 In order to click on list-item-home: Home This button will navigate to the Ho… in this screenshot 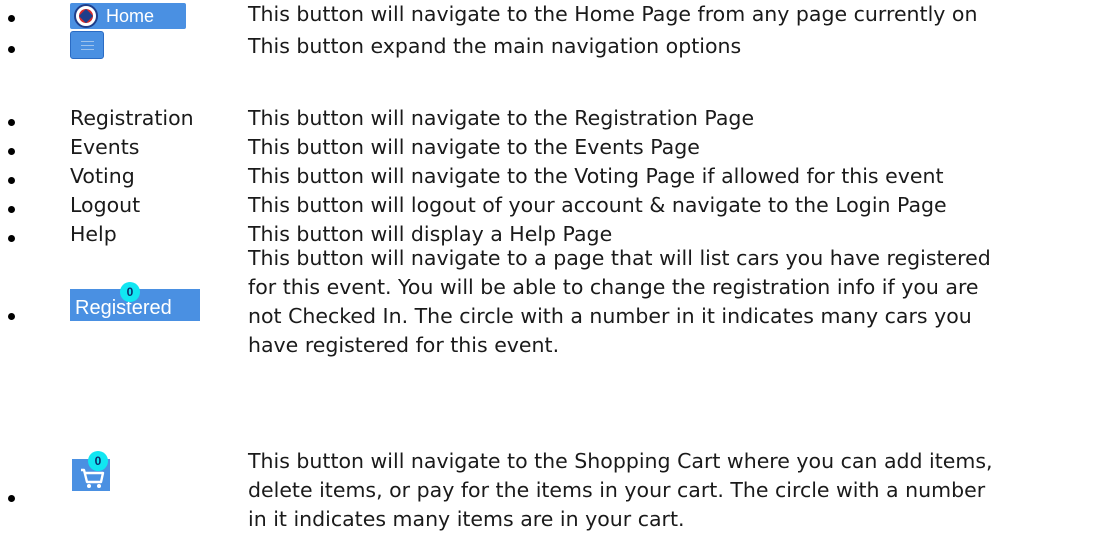, I will do `click(558, 15)`.